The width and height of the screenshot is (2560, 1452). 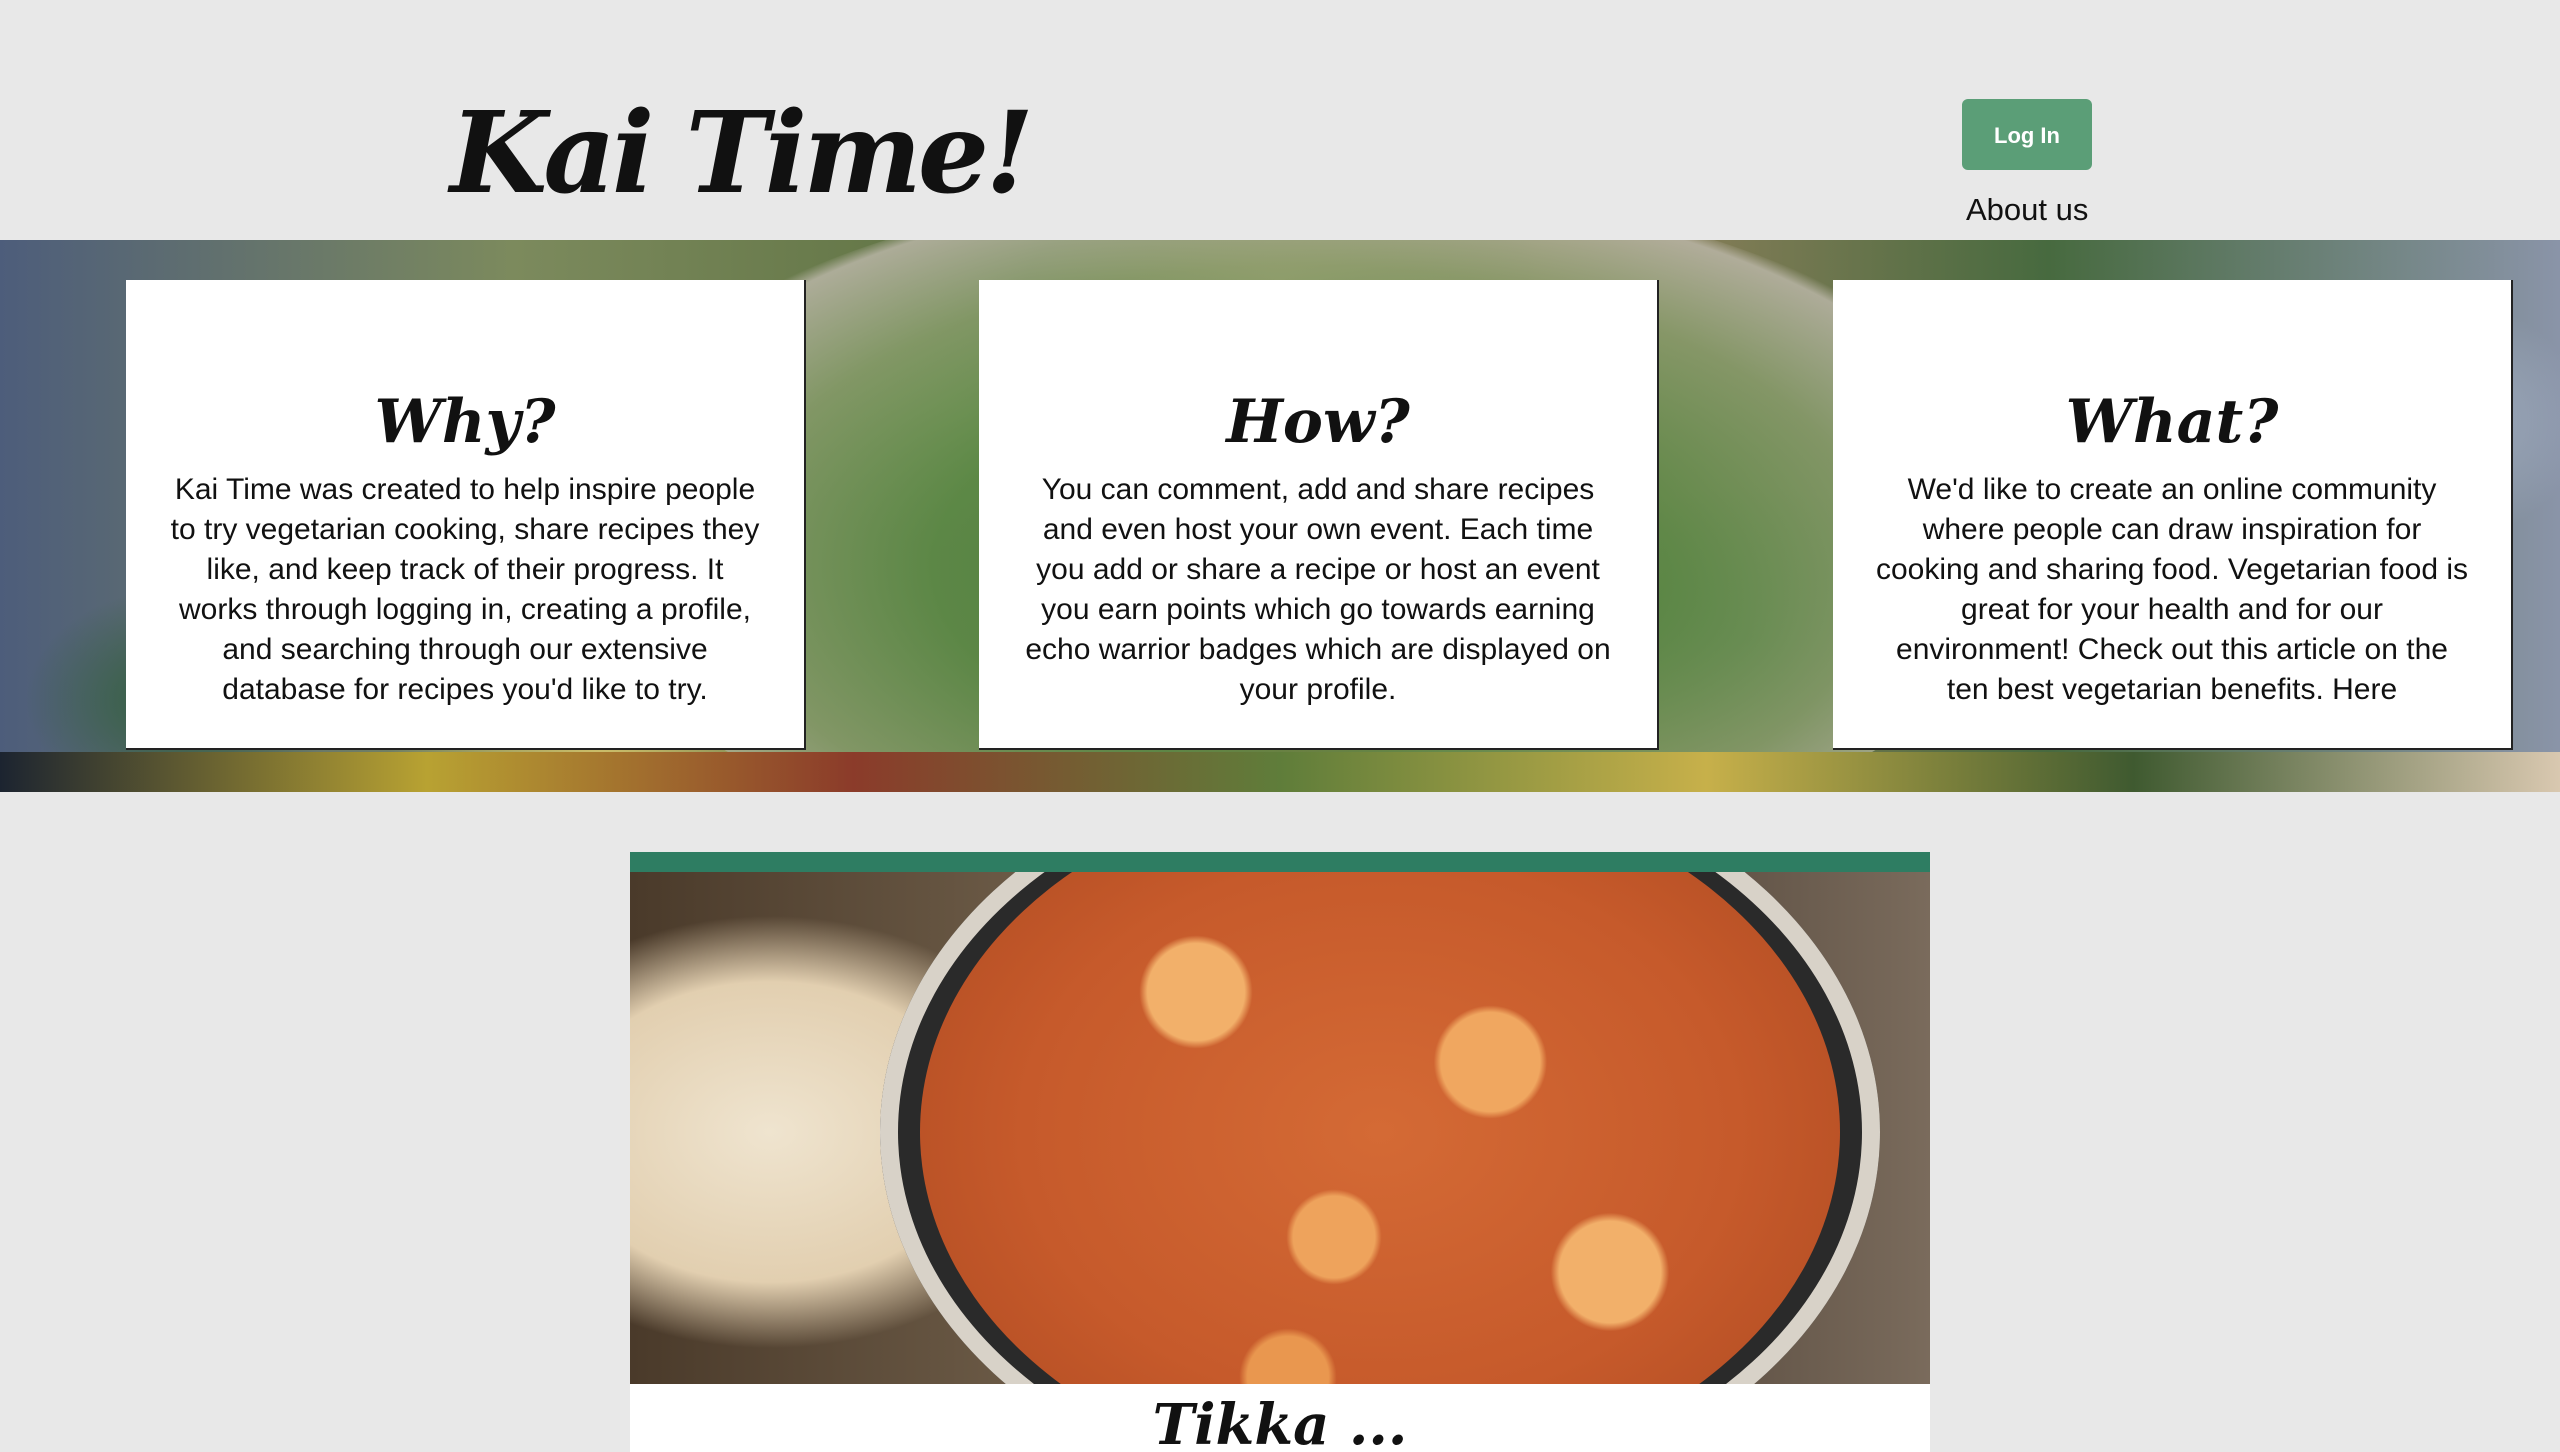 What do you see at coordinates (742, 153) in the screenshot?
I see `site-title: Kai Time!` at bounding box center [742, 153].